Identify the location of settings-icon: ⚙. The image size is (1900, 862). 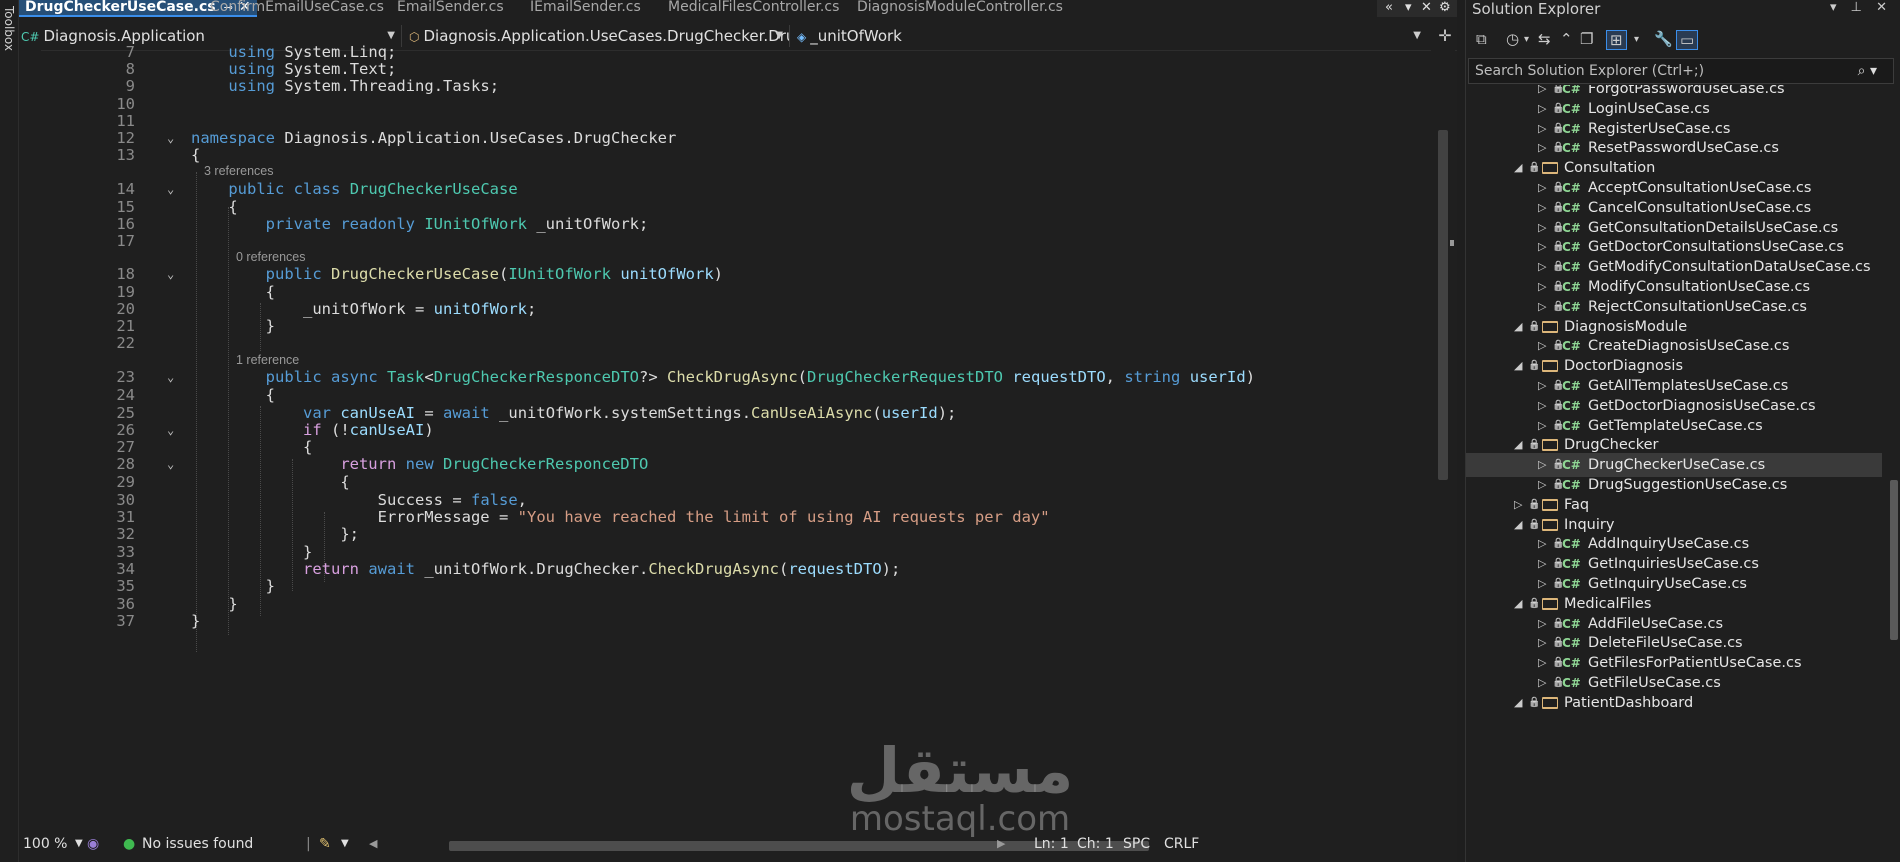
(1445, 8).